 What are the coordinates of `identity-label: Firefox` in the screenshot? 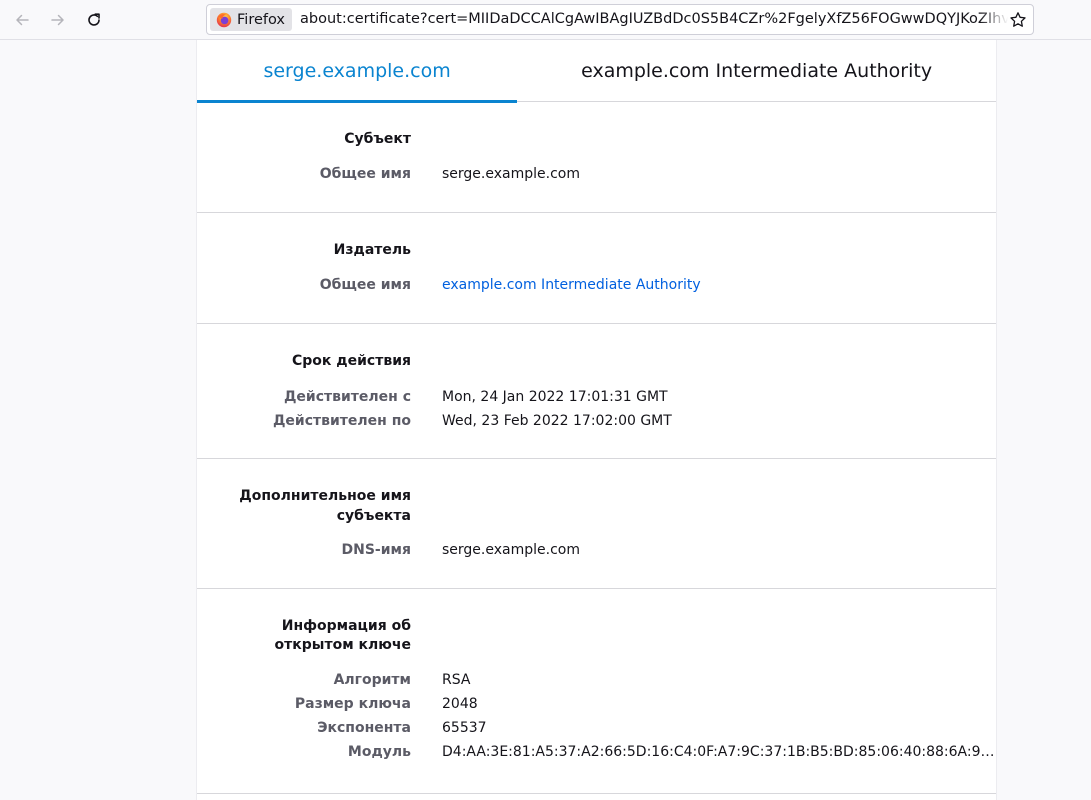 It's located at (261, 19).